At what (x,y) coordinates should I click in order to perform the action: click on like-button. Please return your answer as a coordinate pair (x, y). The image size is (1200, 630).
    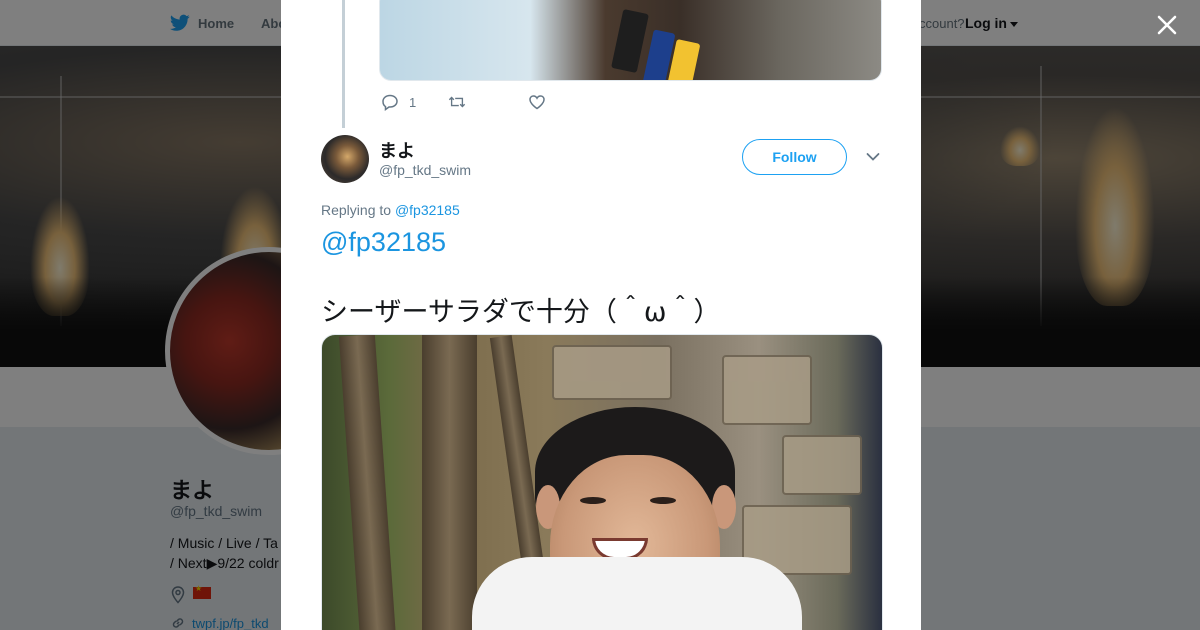
    Looking at the image, I should click on (537, 102).